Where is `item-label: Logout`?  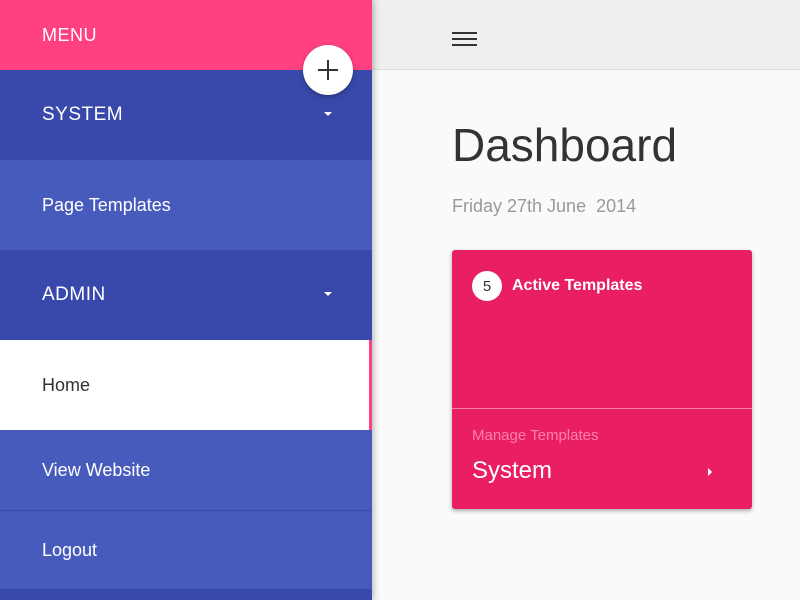
item-label: Logout is located at coordinates (70, 549).